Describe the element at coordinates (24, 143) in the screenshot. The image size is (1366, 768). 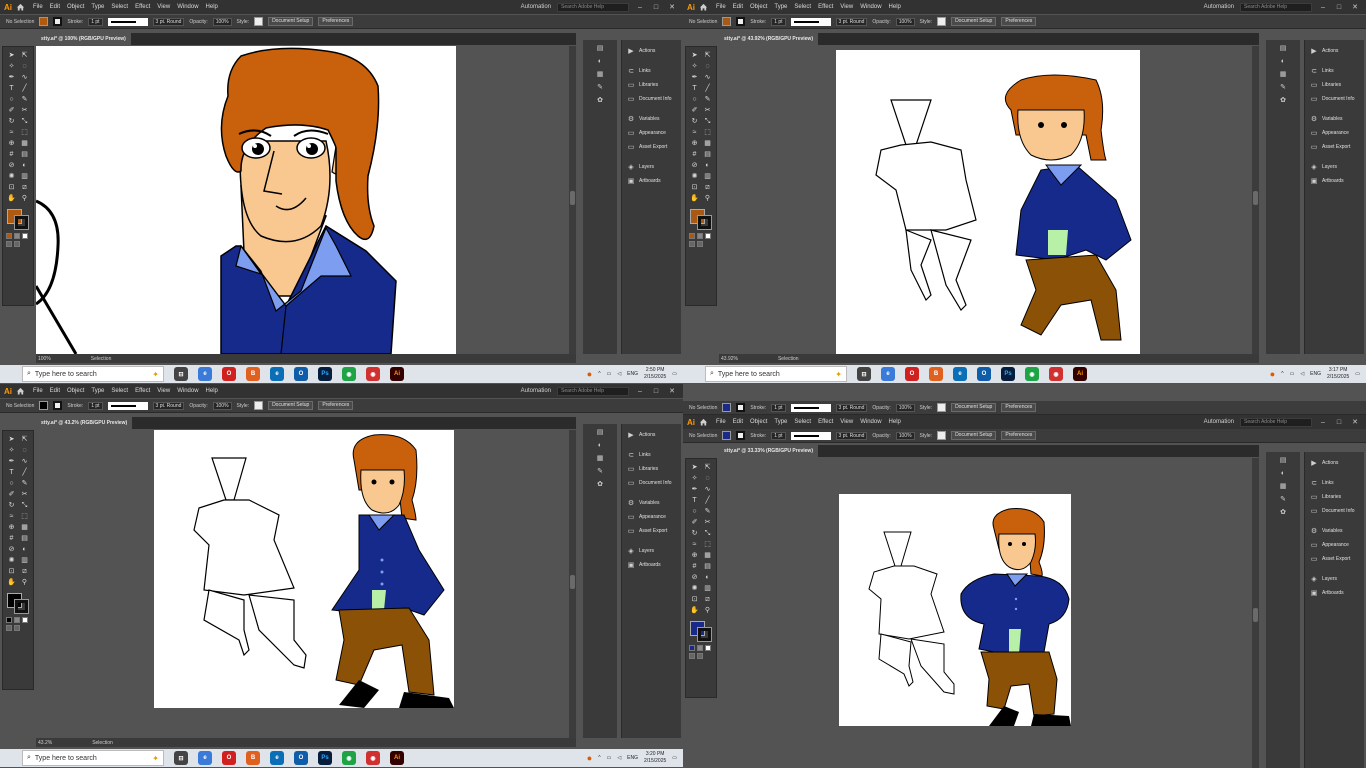
I see `perspective-icon: ▦` at that location.